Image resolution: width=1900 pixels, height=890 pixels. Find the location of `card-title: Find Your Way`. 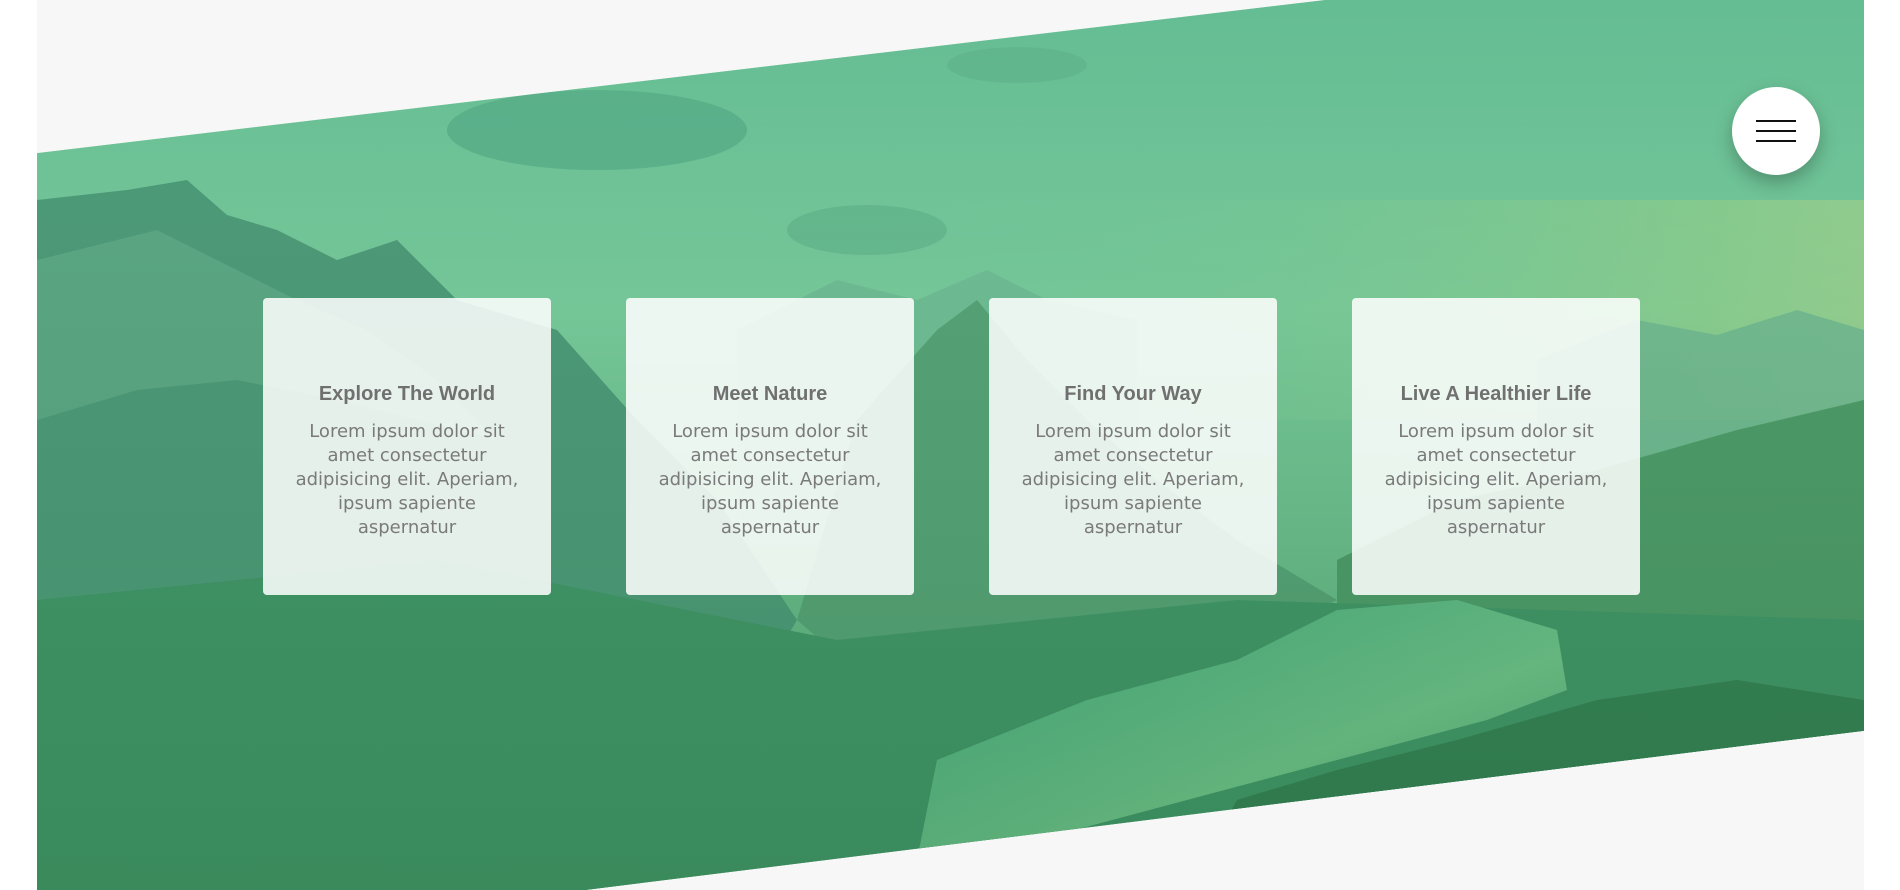

card-title: Find Your Way is located at coordinates (1133, 394).